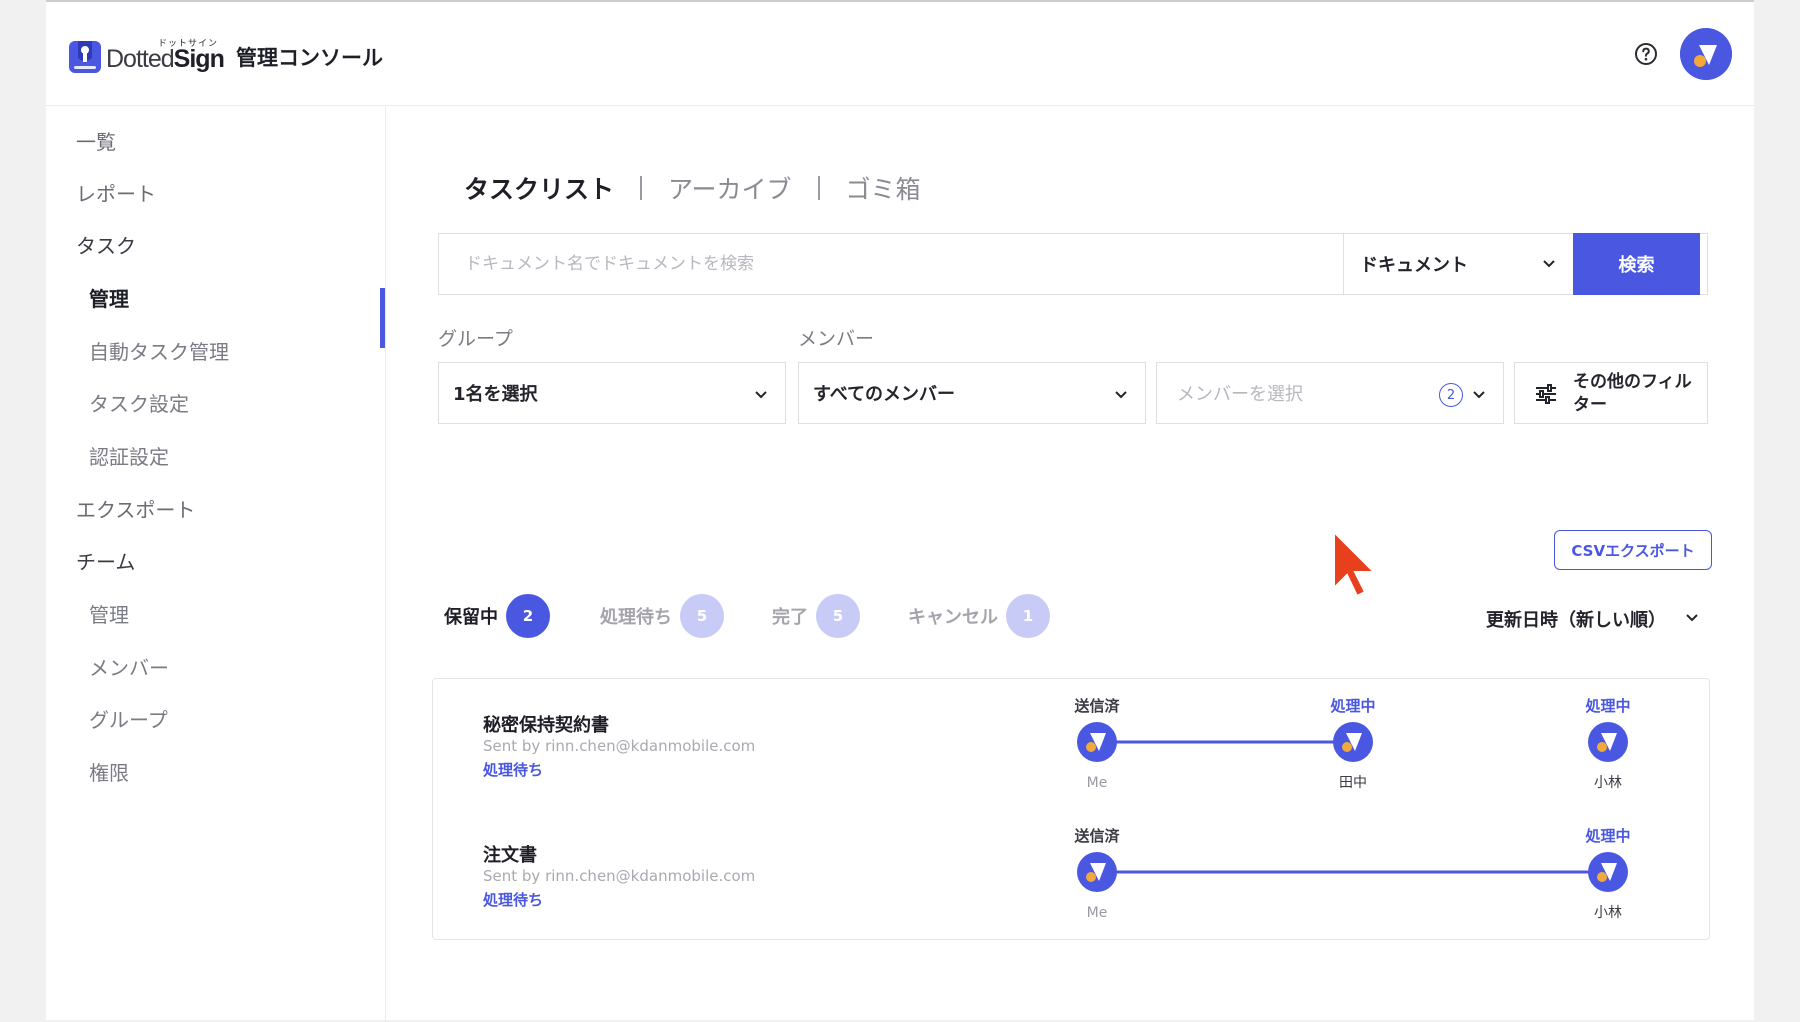 Image resolution: width=1800 pixels, height=1022 pixels. Describe the element at coordinates (129, 455) in the screenshot. I see `sidebar-item-auth-settings: 認証設定` at that location.